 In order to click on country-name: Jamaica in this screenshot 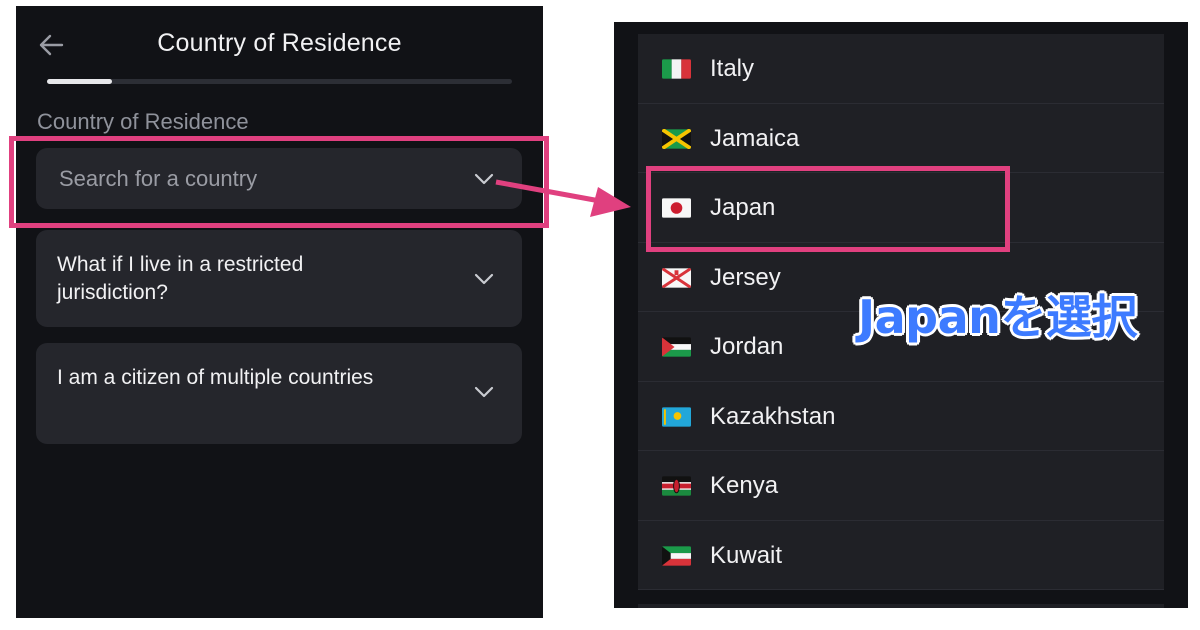, I will do `click(755, 138)`.